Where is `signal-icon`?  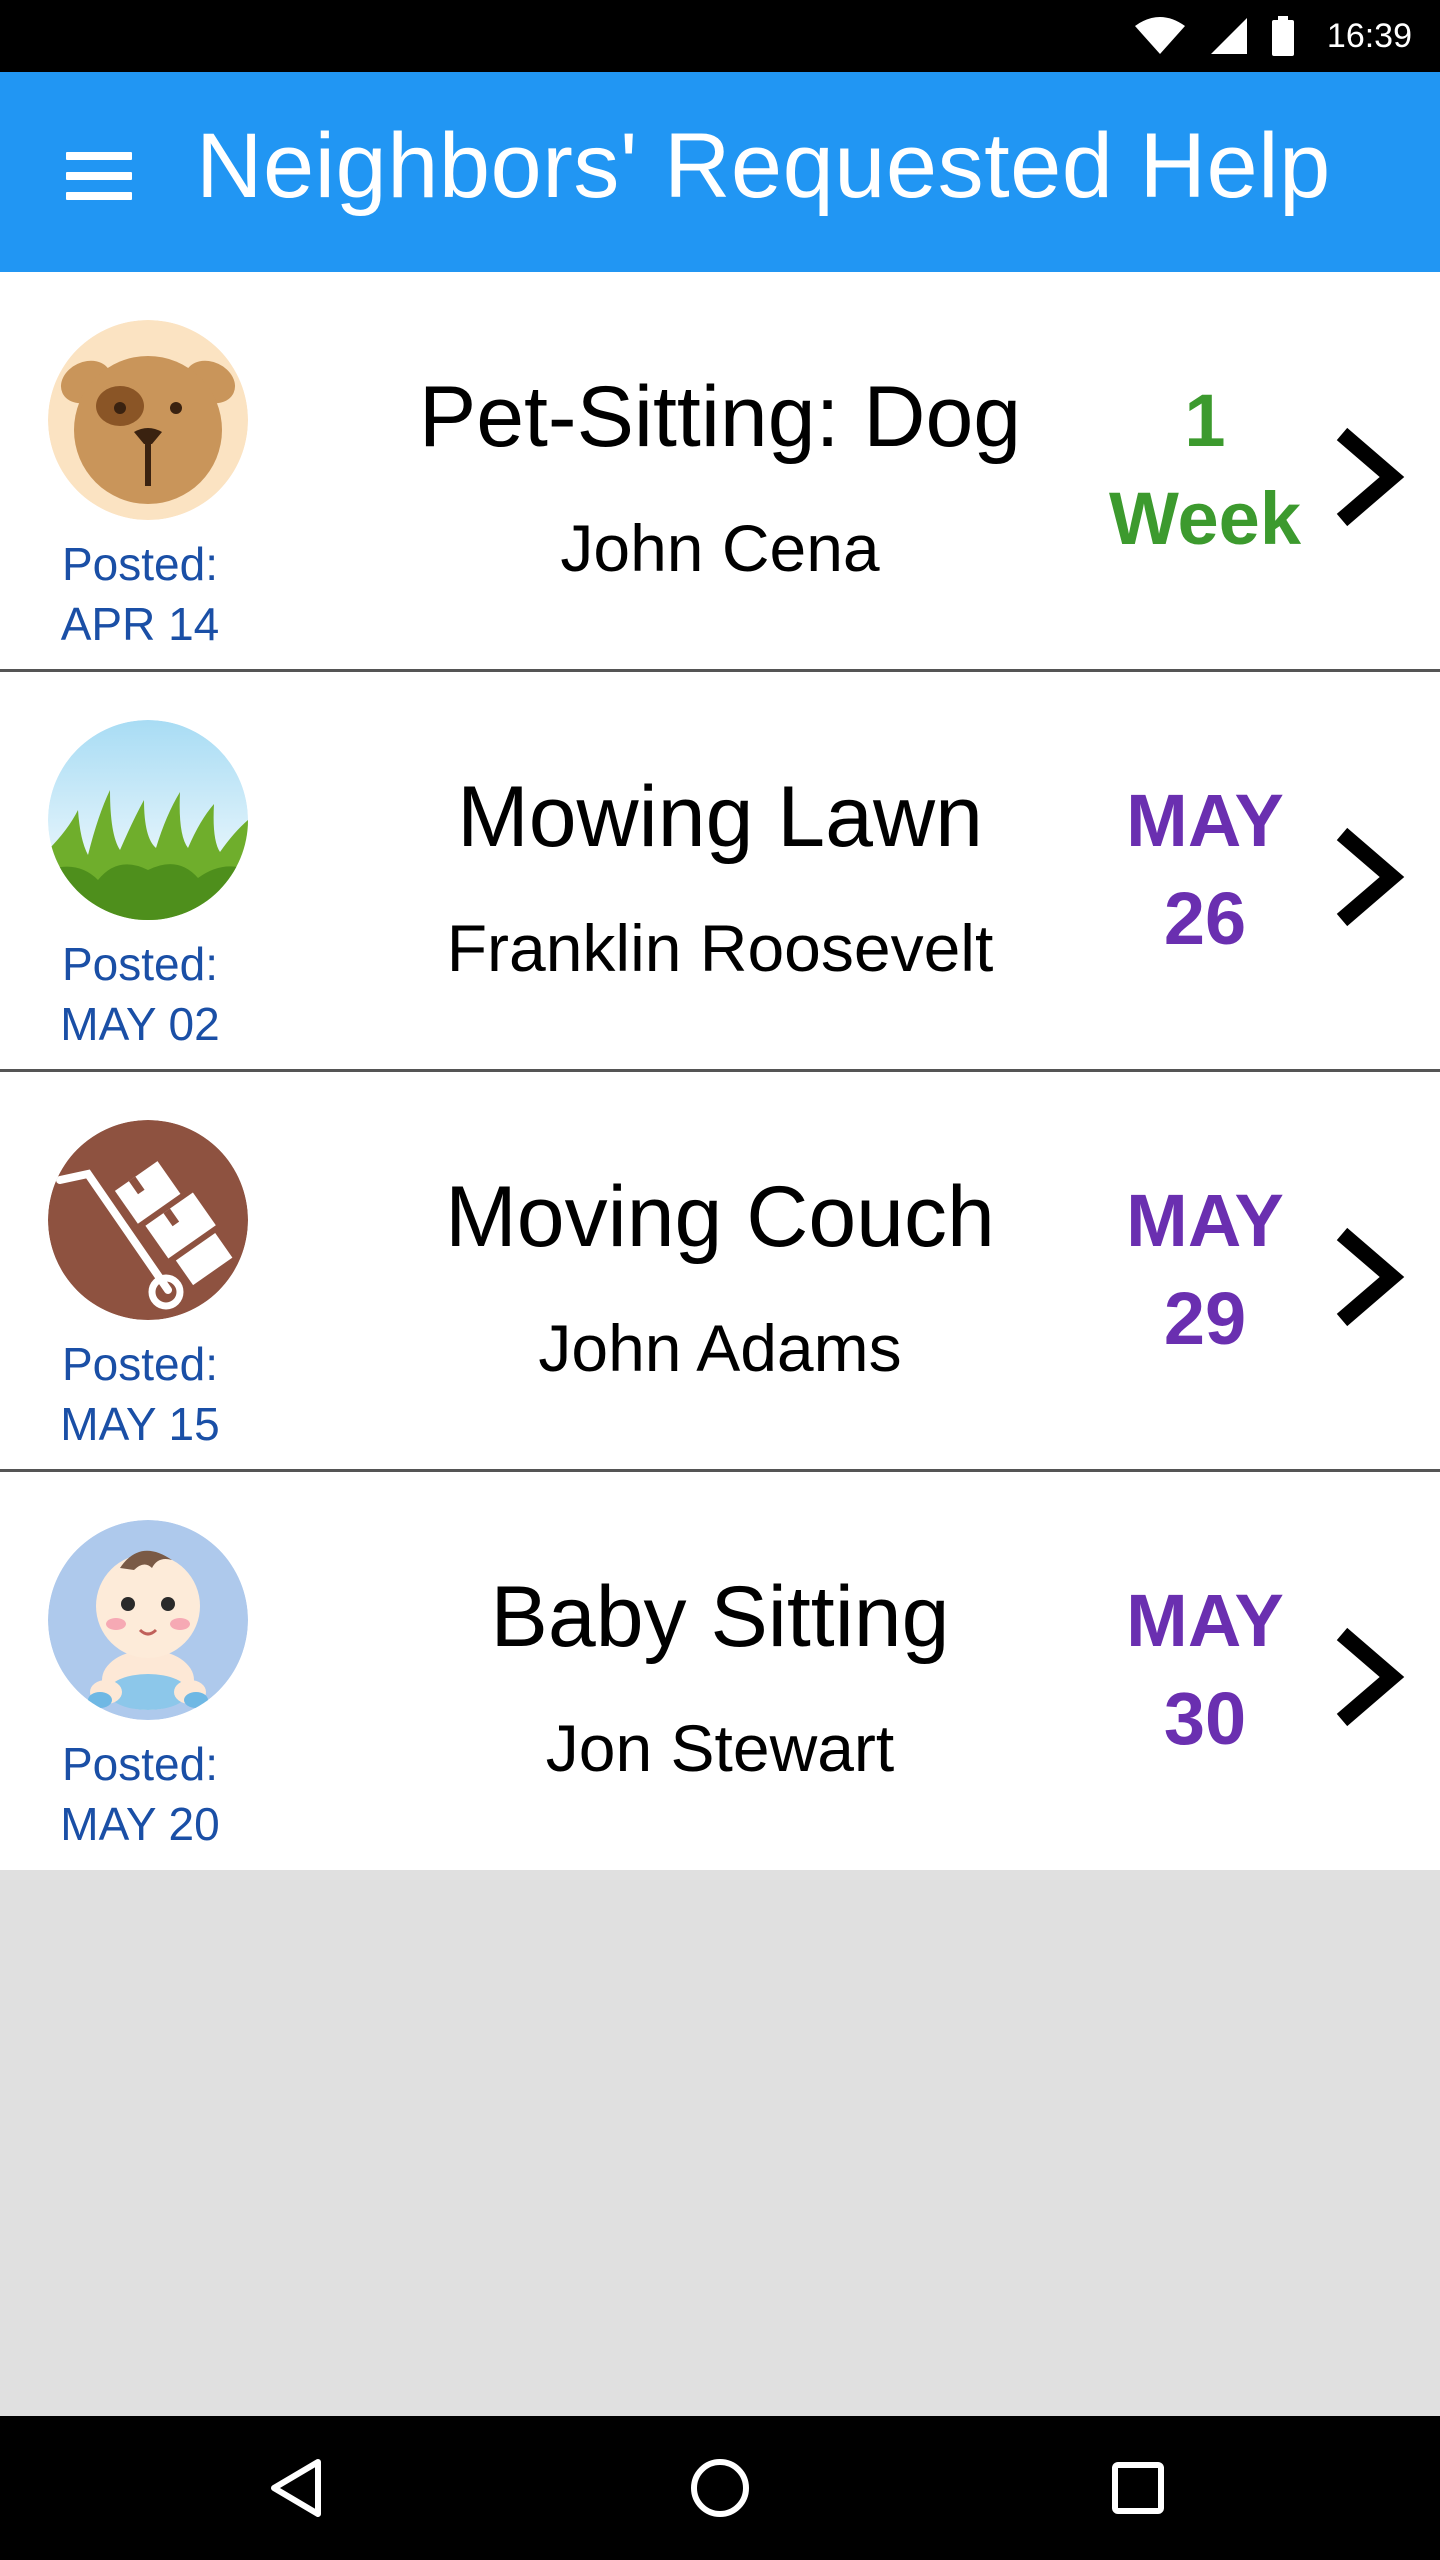
signal-icon is located at coordinates (1229, 36).